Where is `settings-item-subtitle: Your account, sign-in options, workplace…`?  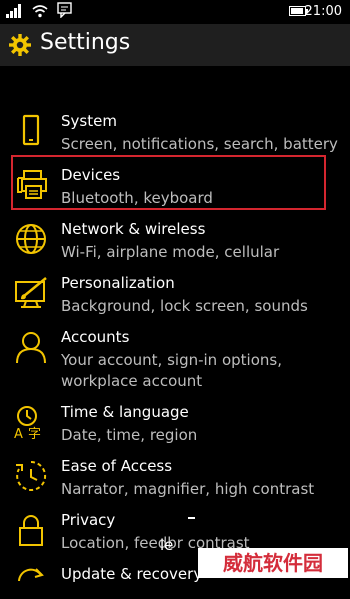 settings-item-subtitle: Your account, sign-in options, workplace… is located at coordinates (171, 370).